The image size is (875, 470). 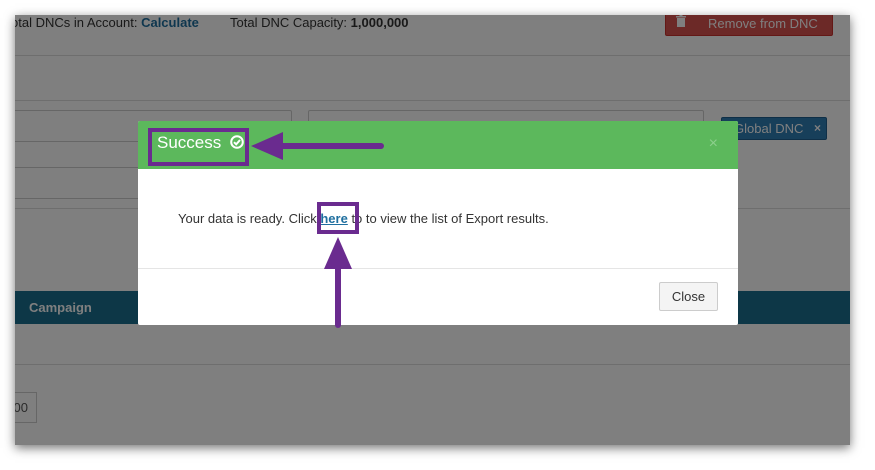 I want to click on message-before: Your data is ready. Click, so click(x=249, y=218).